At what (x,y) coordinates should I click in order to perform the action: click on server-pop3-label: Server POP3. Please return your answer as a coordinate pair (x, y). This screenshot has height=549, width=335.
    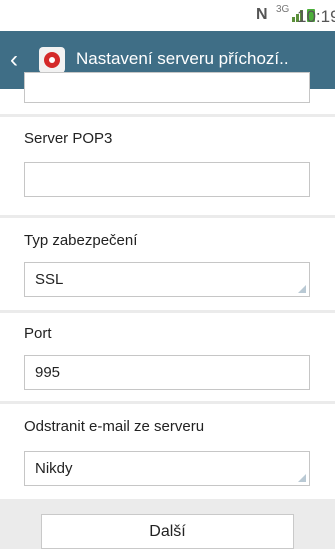
    Looking at the image, I should click on (68, 138).